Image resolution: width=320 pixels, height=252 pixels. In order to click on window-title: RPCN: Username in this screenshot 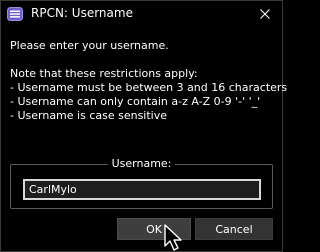, I will do `click(82, 13)`.